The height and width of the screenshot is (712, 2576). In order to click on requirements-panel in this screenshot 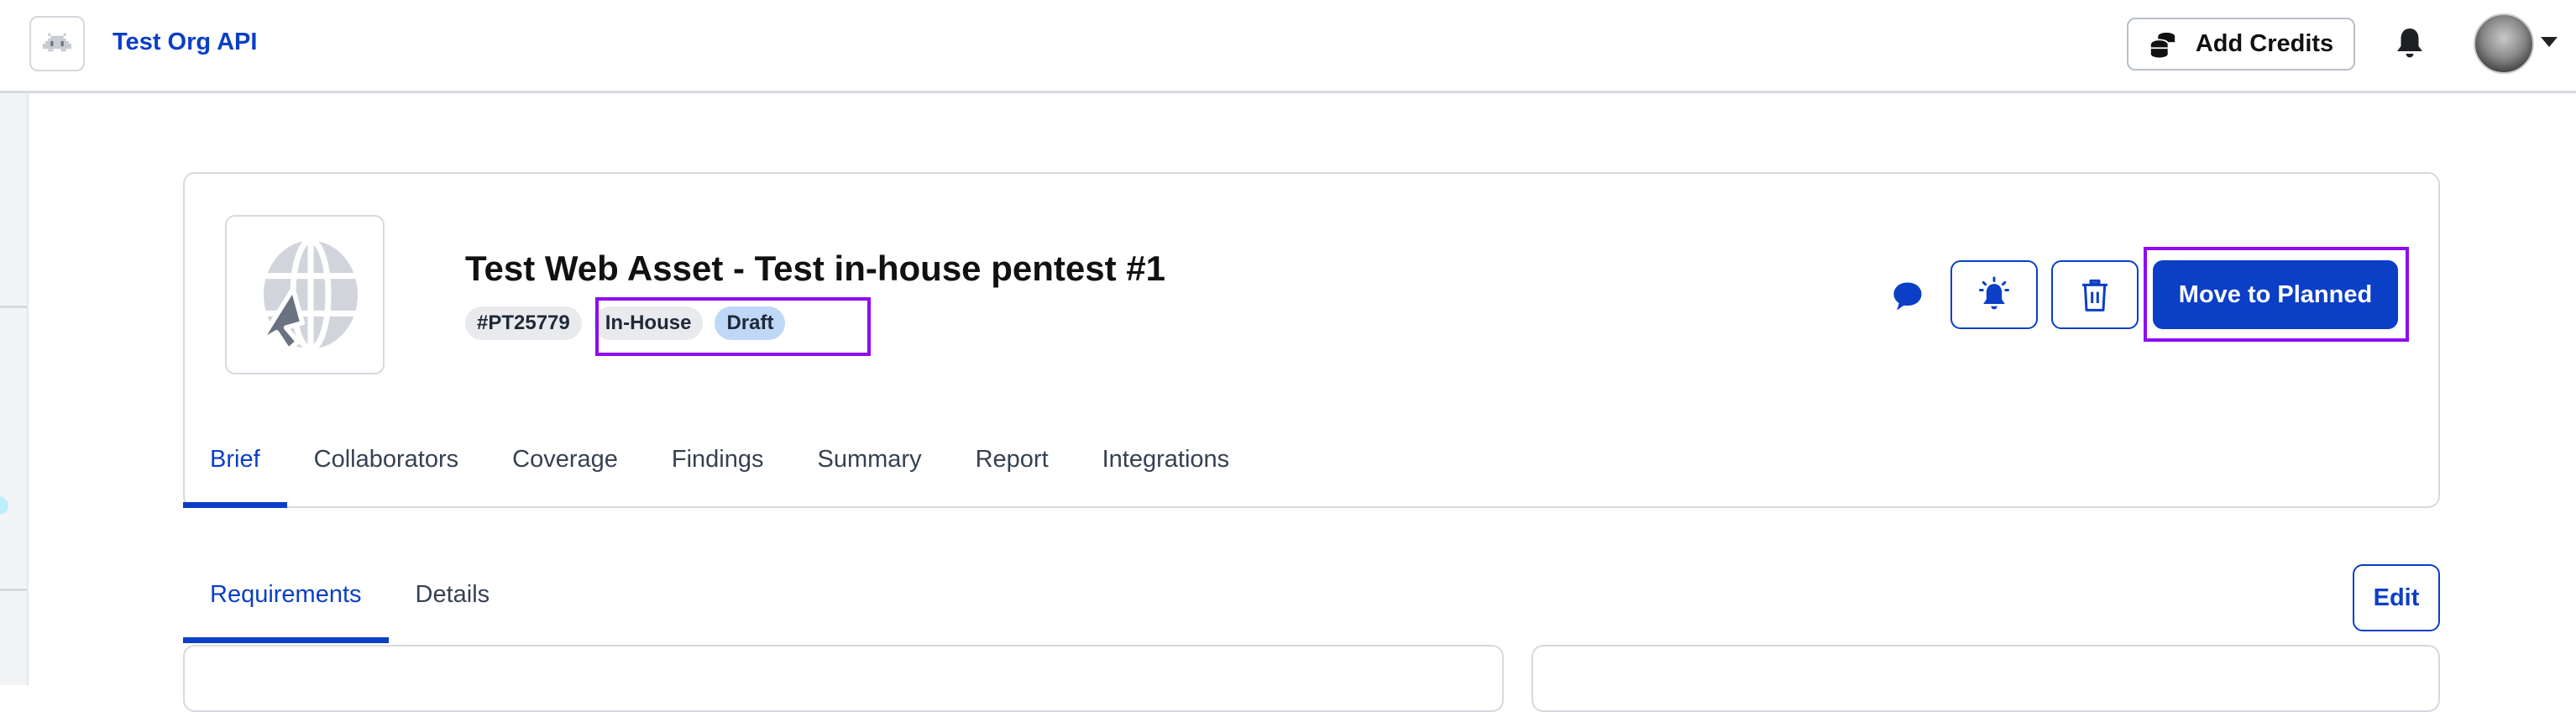, I will do `click(843, 679)`.